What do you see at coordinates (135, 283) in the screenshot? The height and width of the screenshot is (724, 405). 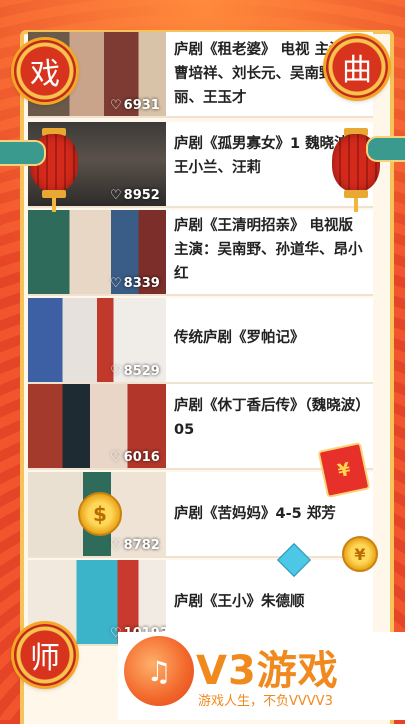 I see `like-count: ♡ 8339` at bounding box center [135, 283].